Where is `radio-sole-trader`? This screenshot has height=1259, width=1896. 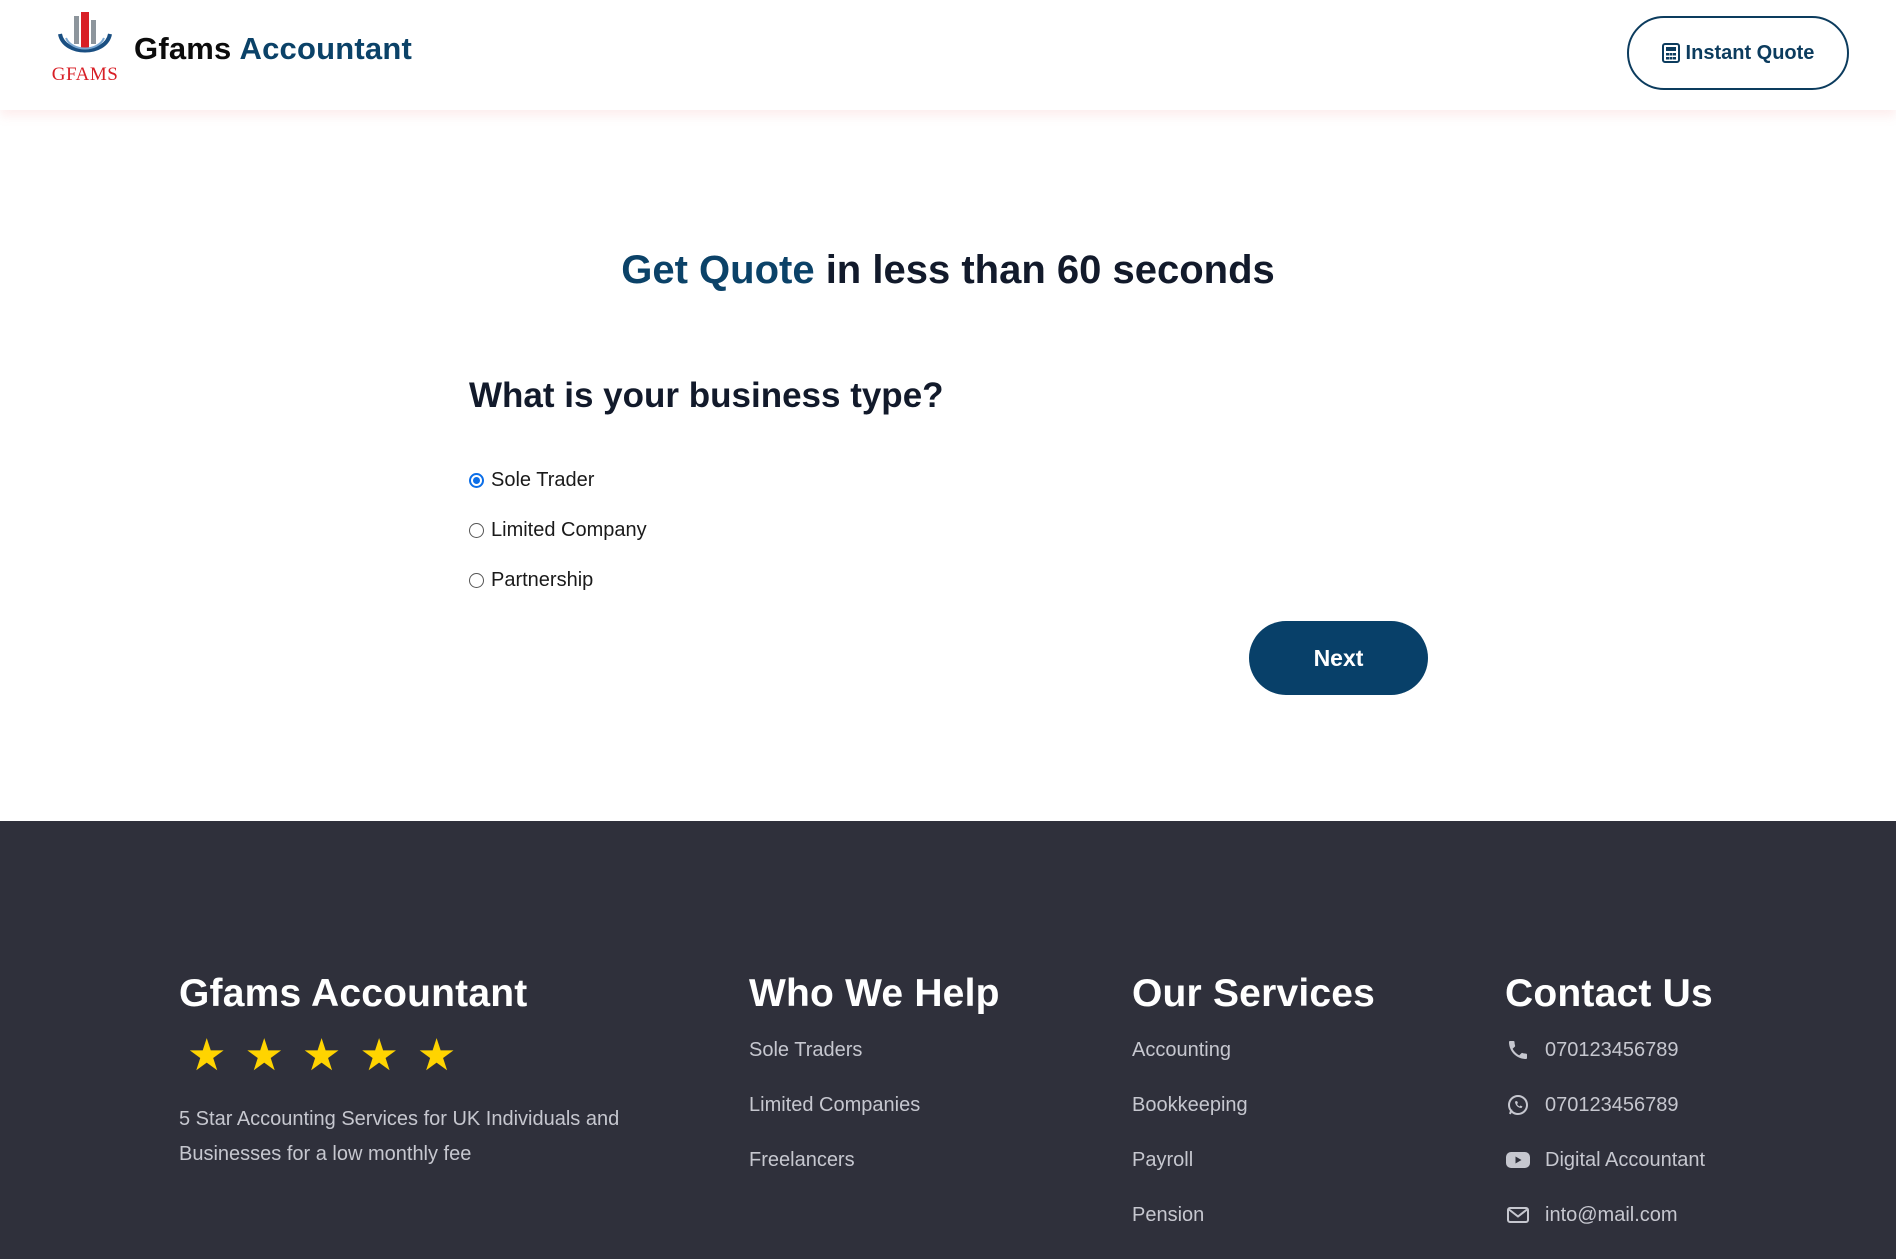 radio-sole-trader is located at coordinates (476, 480).